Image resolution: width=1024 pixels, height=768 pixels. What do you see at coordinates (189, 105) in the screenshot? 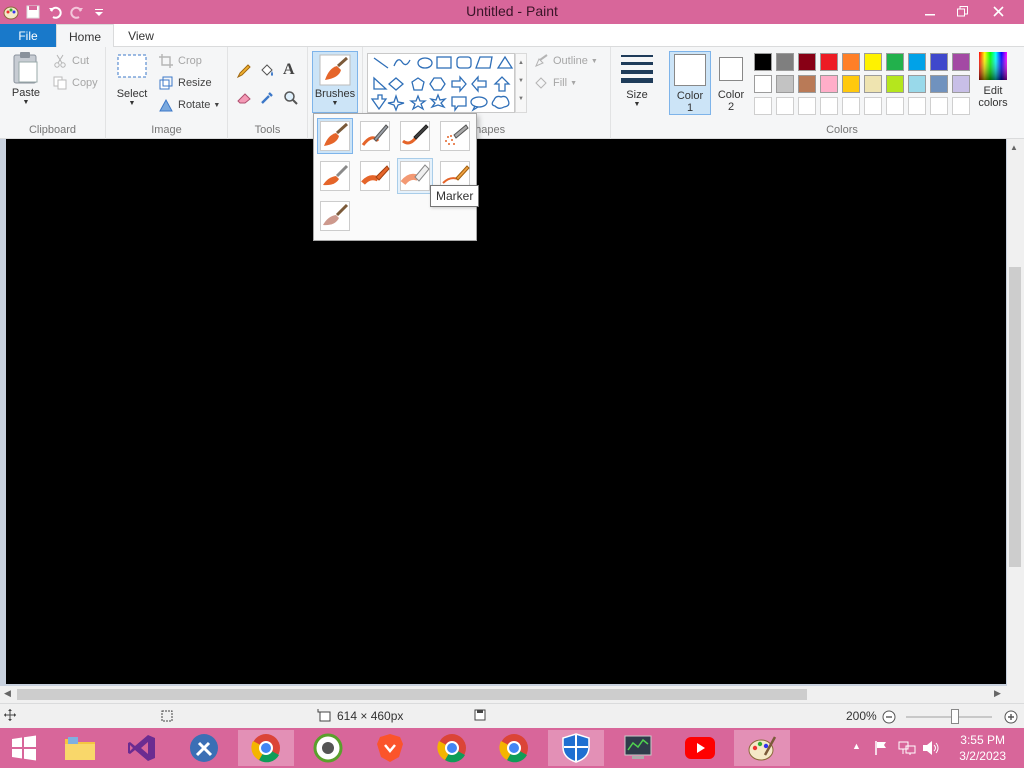
I see `rotate-button: Rotate ▼` at bounding box center [189, 105].